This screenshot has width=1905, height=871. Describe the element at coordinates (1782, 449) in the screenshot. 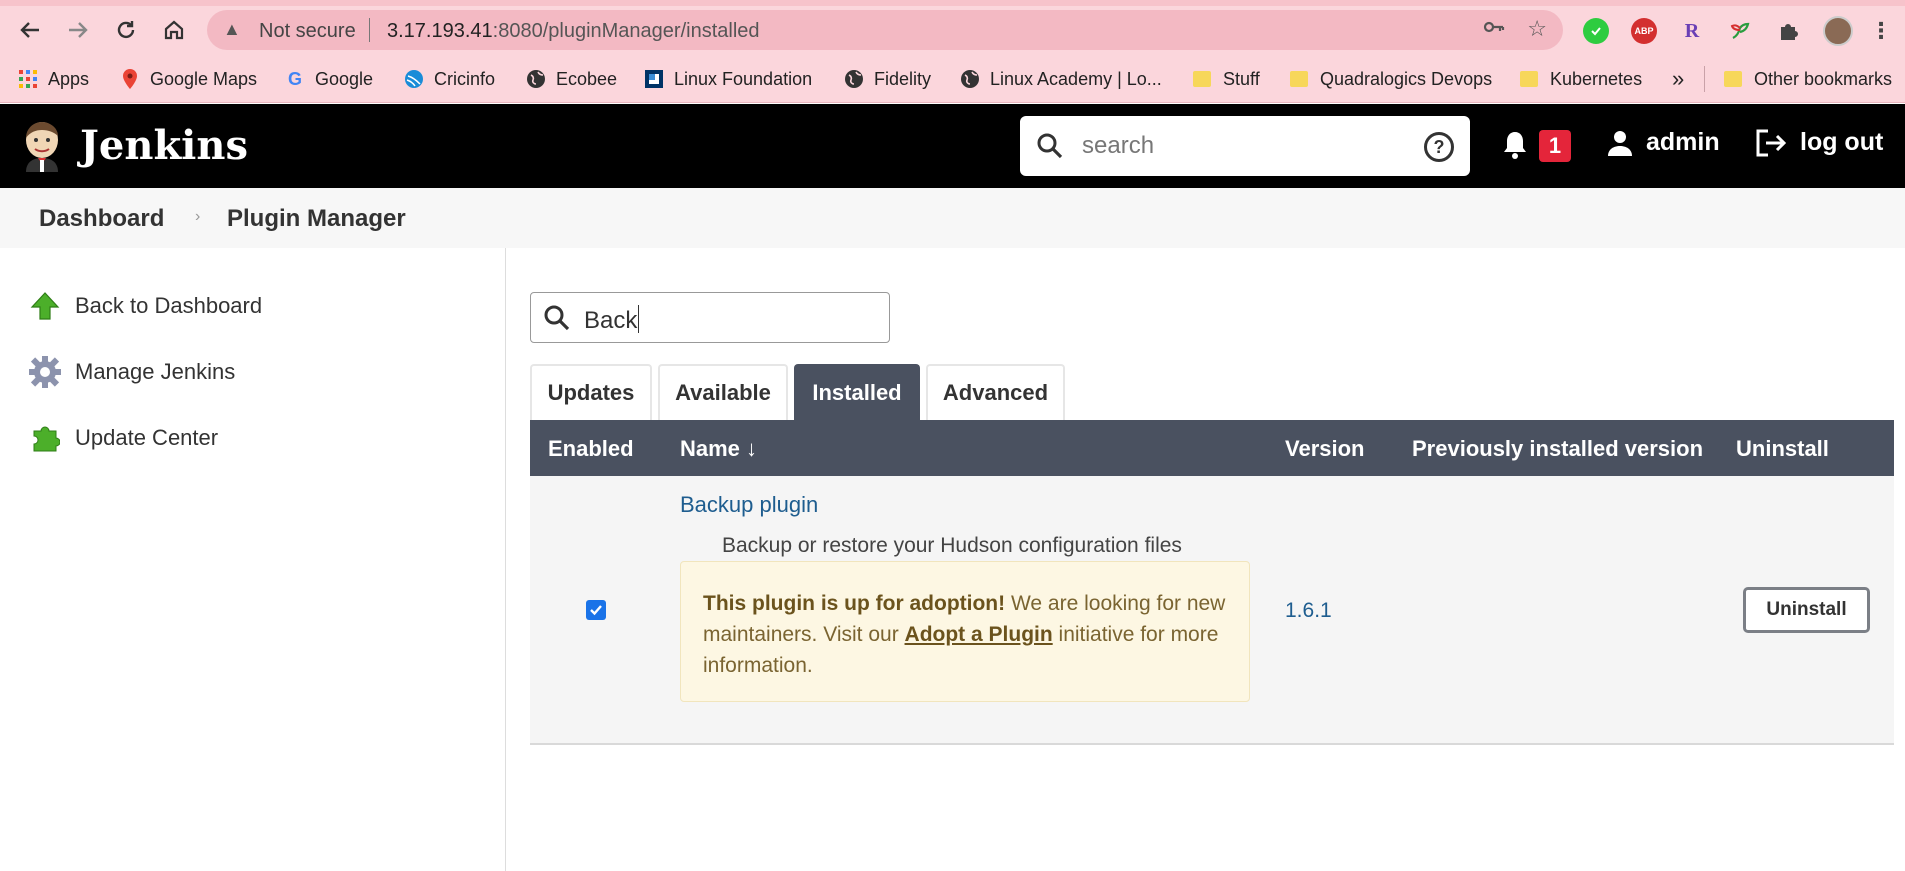

I see `column-header-uninstall: Uninstall` at that location.